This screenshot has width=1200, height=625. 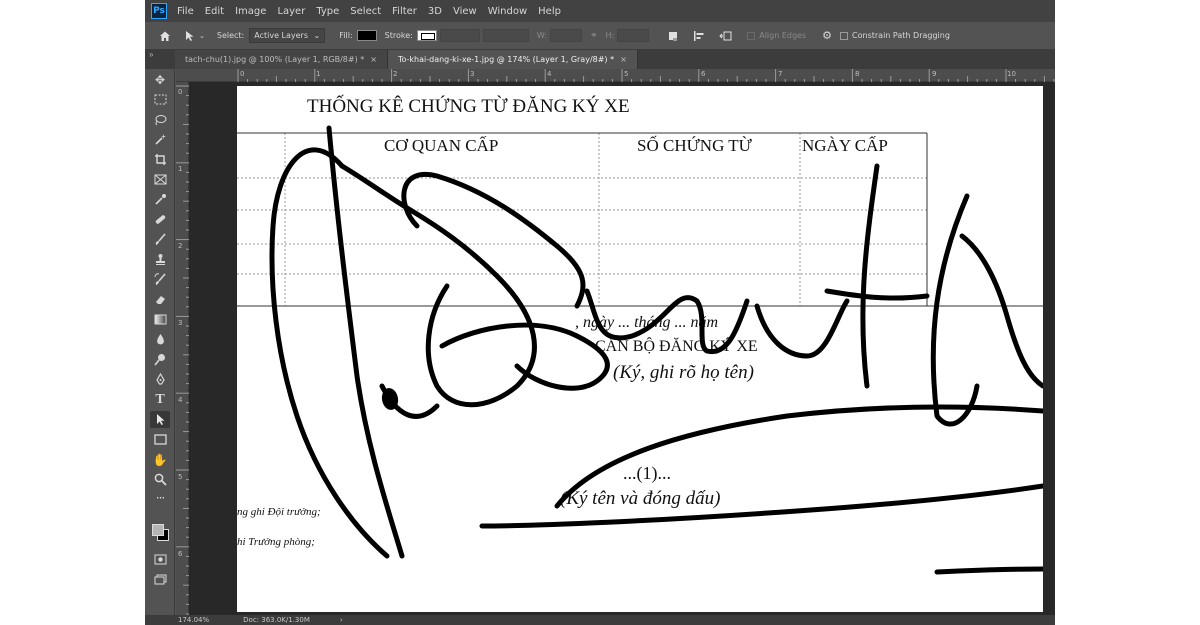 I want to click on lasso-tool-icon, so click(x=160, y=119).